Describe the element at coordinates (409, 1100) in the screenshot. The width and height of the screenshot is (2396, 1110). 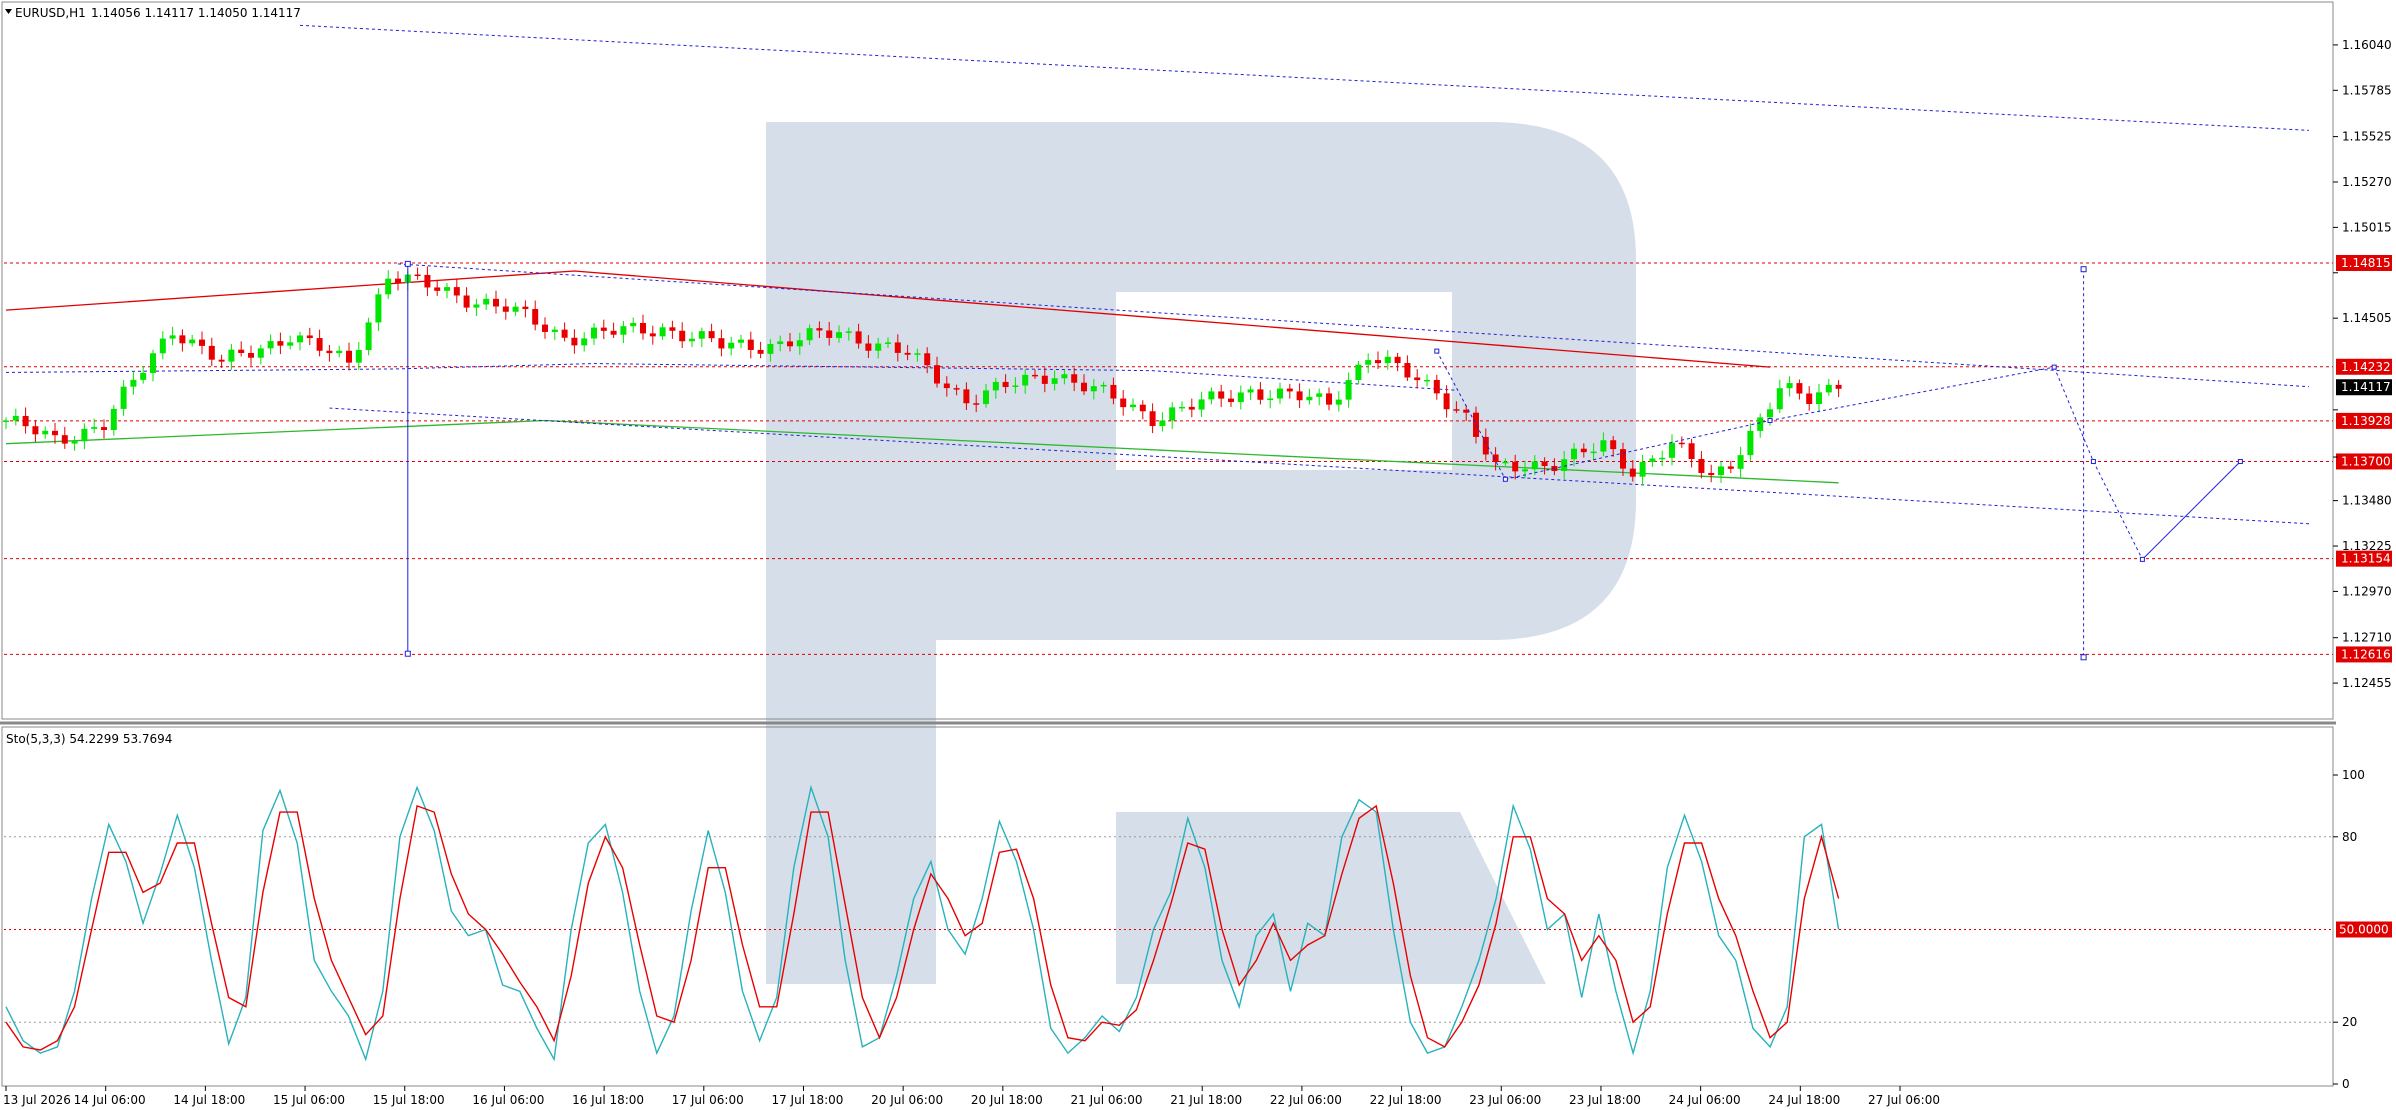
I see `time-tick-label: 15 Jul 18:00` at that location.